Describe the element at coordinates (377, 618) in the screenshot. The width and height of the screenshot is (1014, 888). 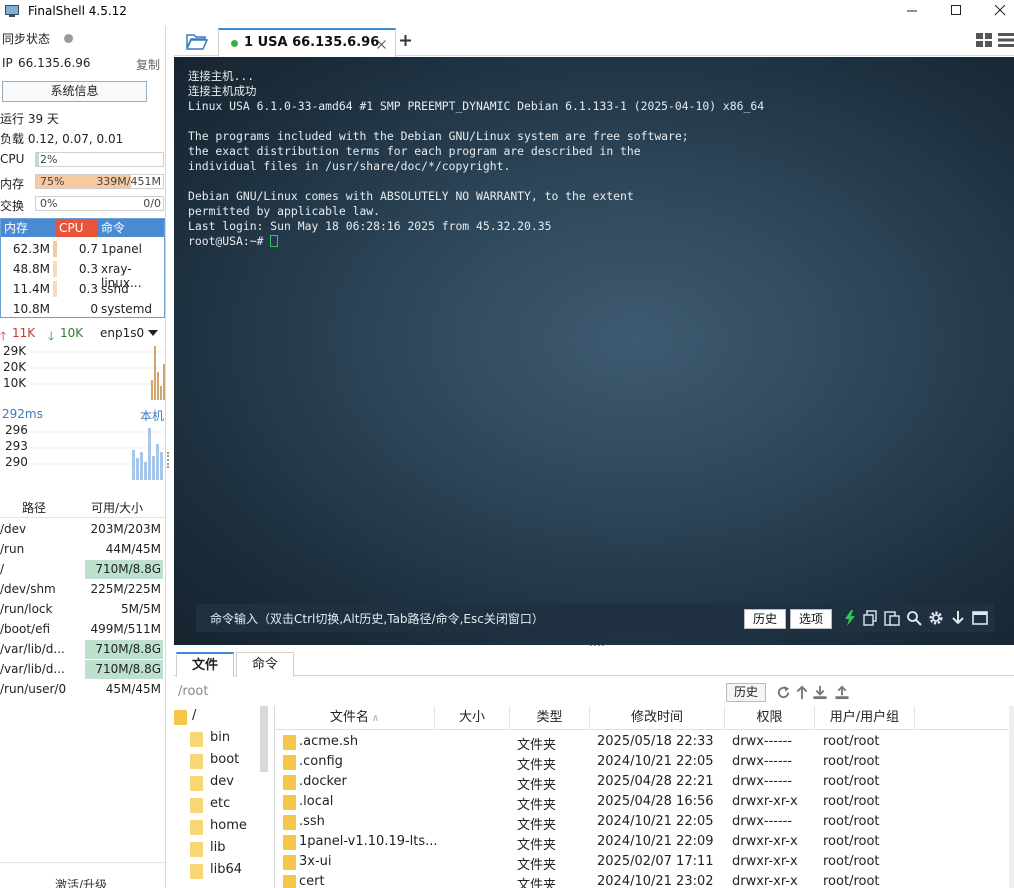
I see `command-input-hint: 命令输入（双击Ctrl切换,Alt历史,Tab路径/命令,Esc关闭窗口）` at that location.